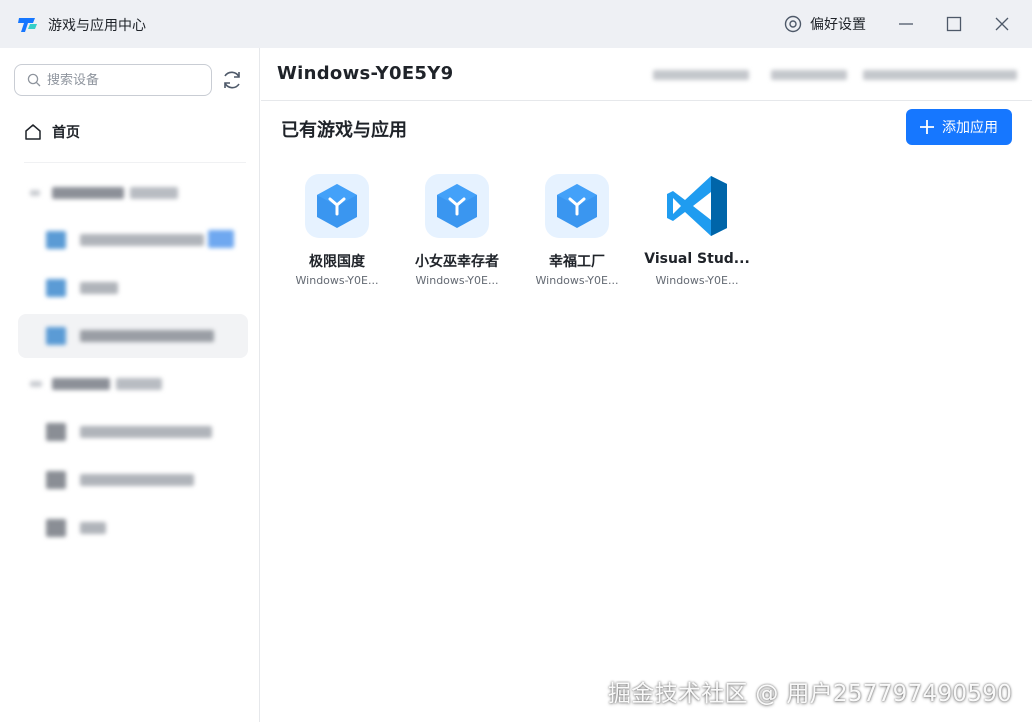 This screenshot has height=722, width=1032. I want to click on maximize-button, so click(954, 24).